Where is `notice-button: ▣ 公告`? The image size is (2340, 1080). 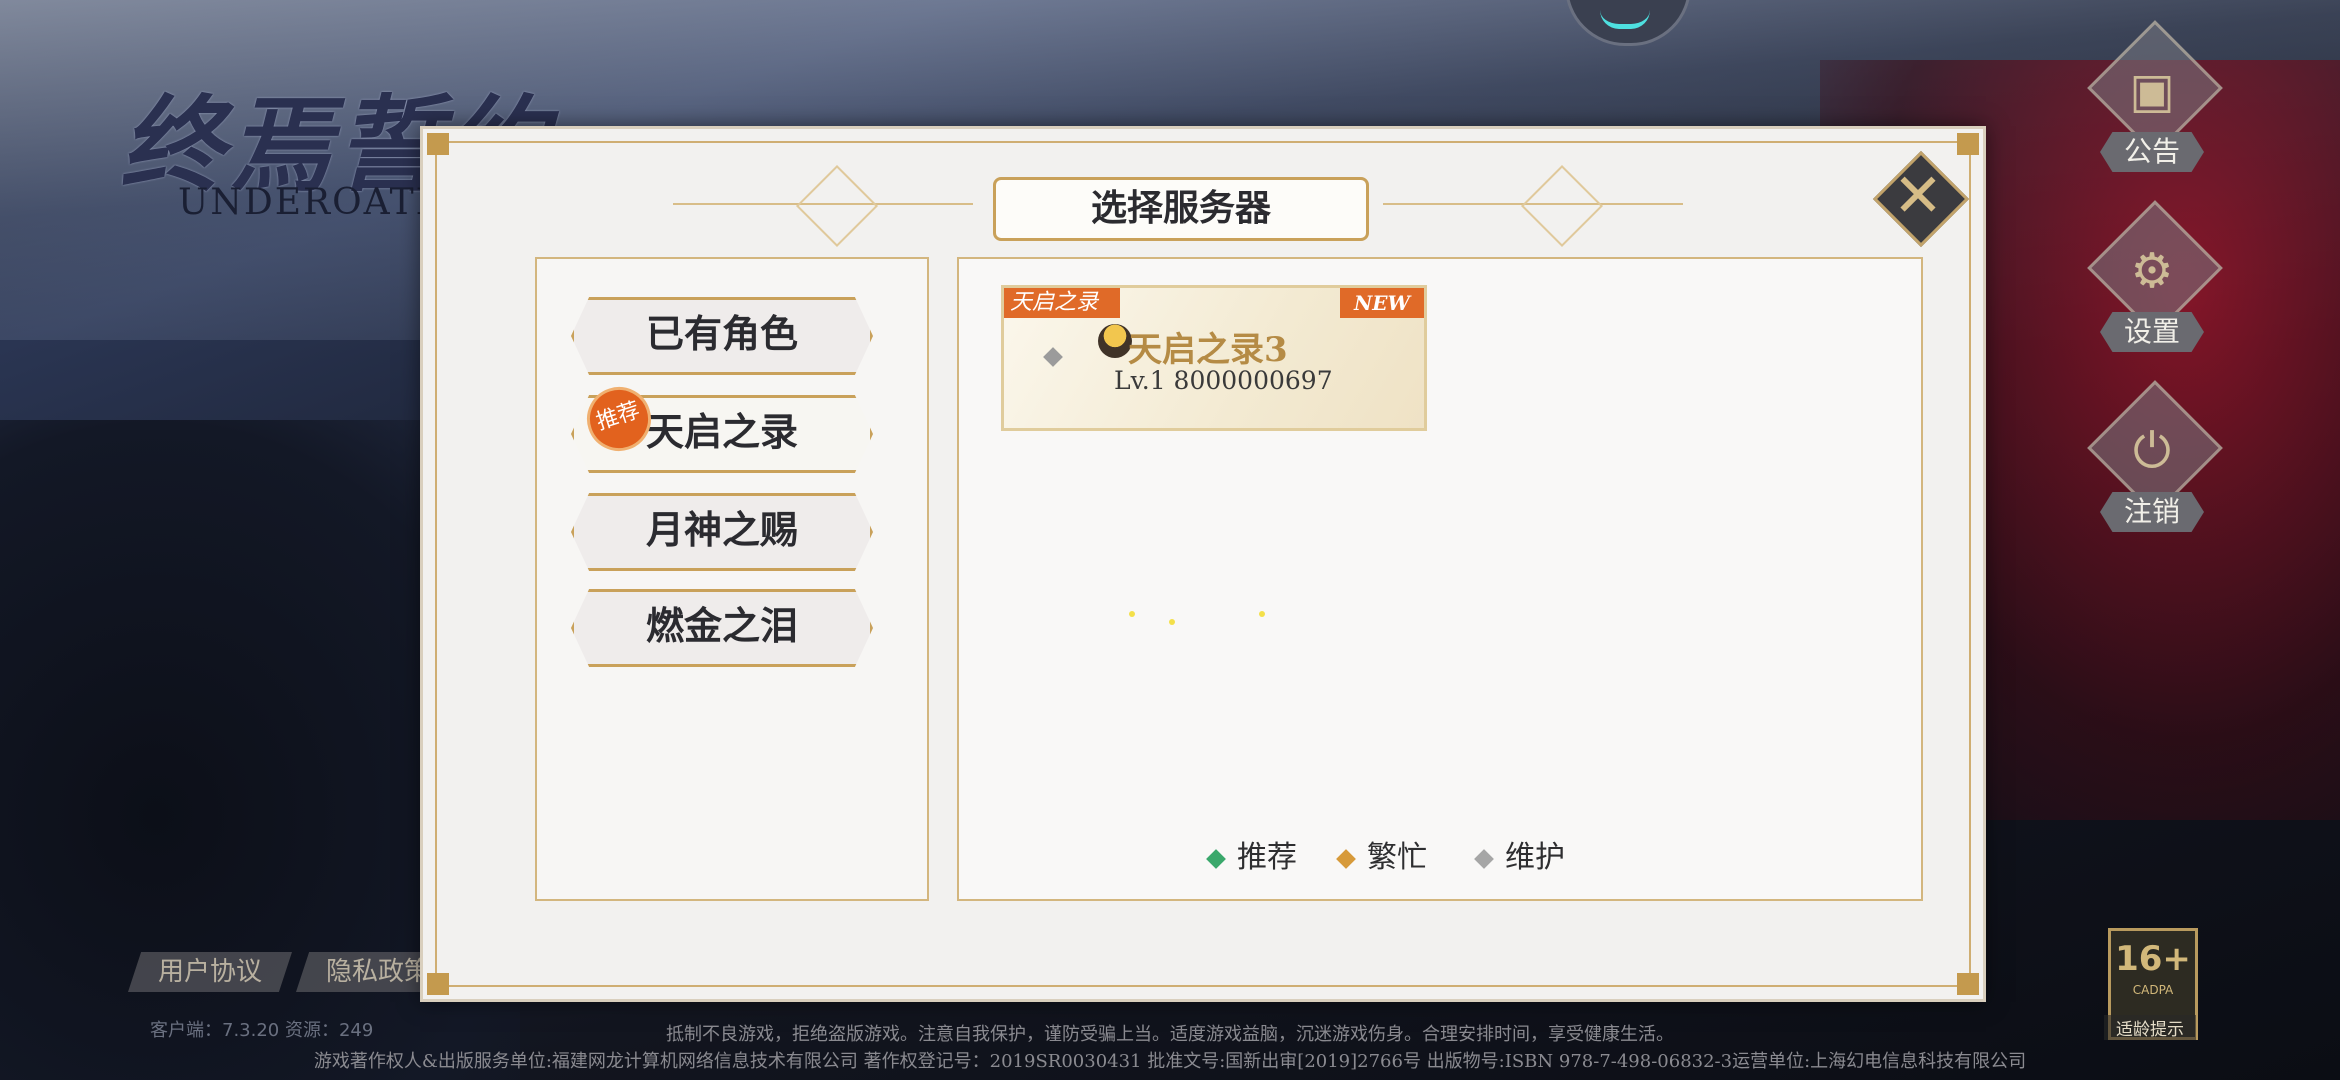
notice-button: ▣ 公告 is located at coordinates (2154, 105).